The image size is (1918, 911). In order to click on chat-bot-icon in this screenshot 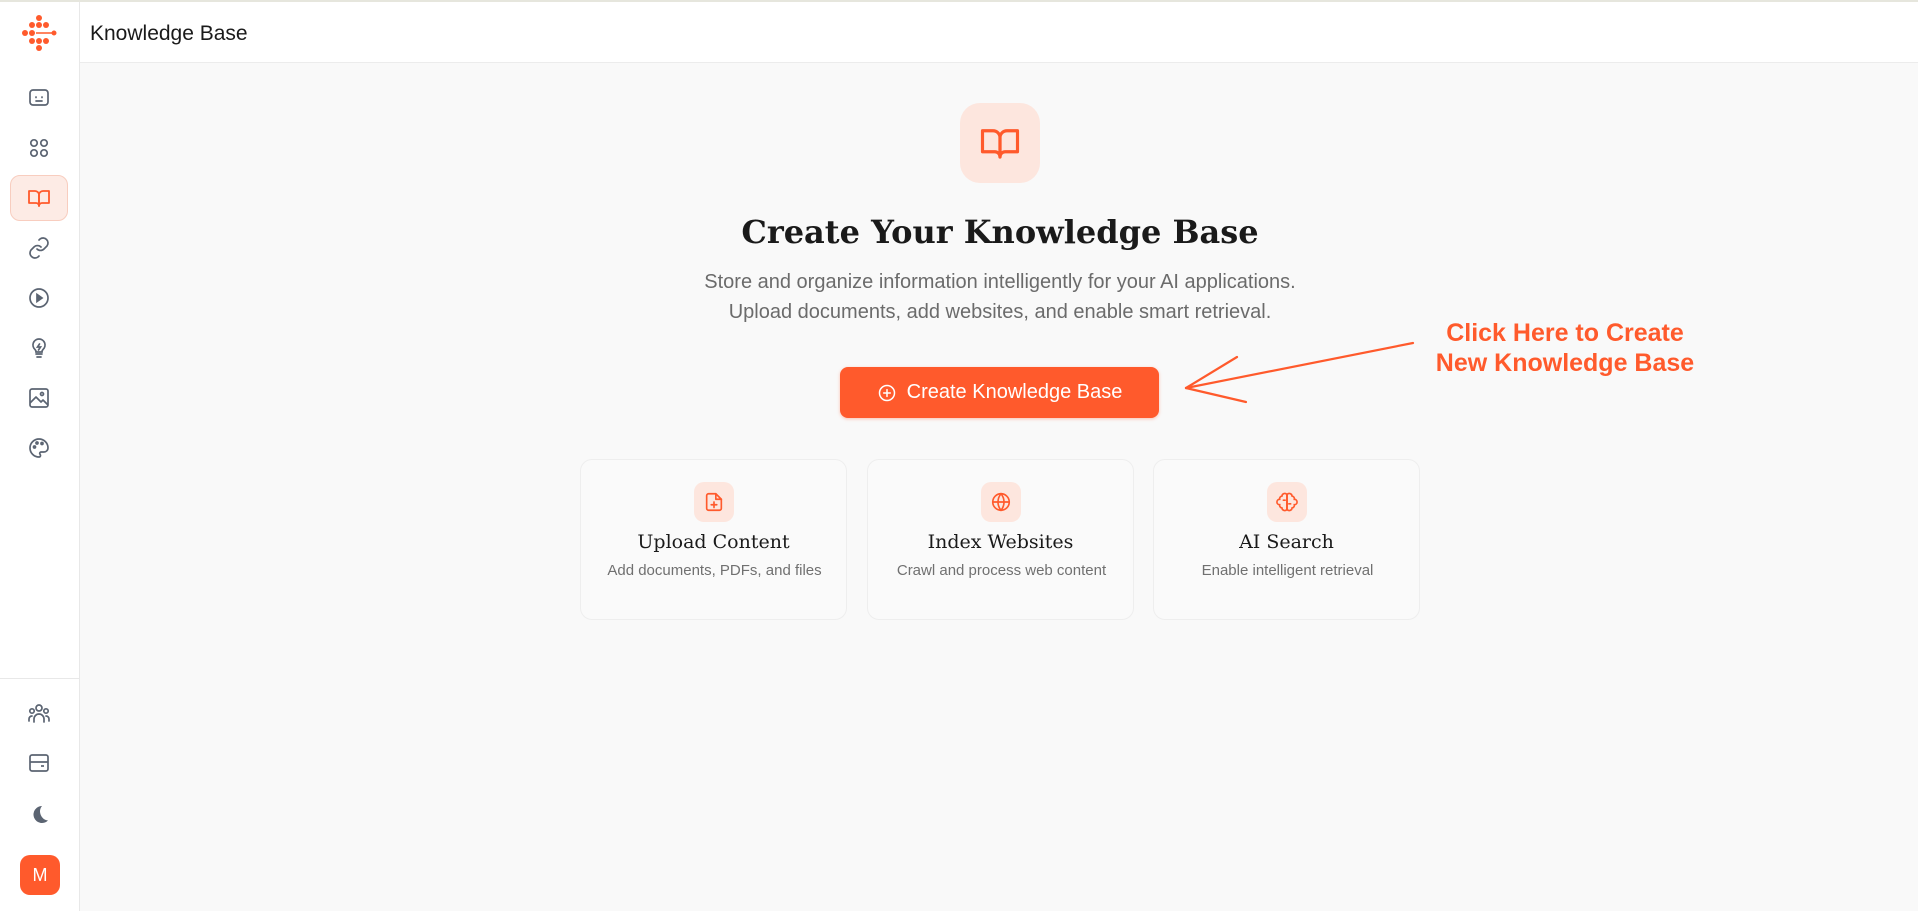, I will do `click(39, 97)`.